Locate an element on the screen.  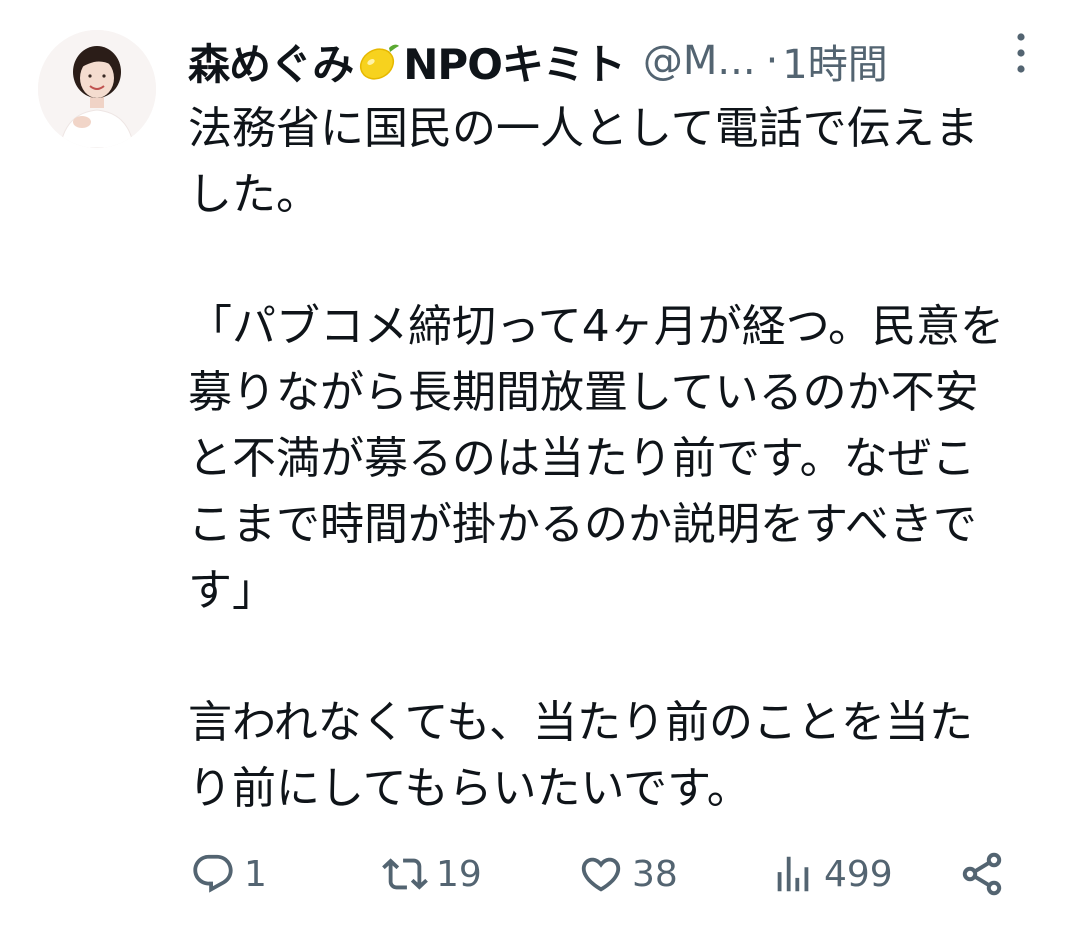
like-count: 38 is located at coordinates (655, 874).